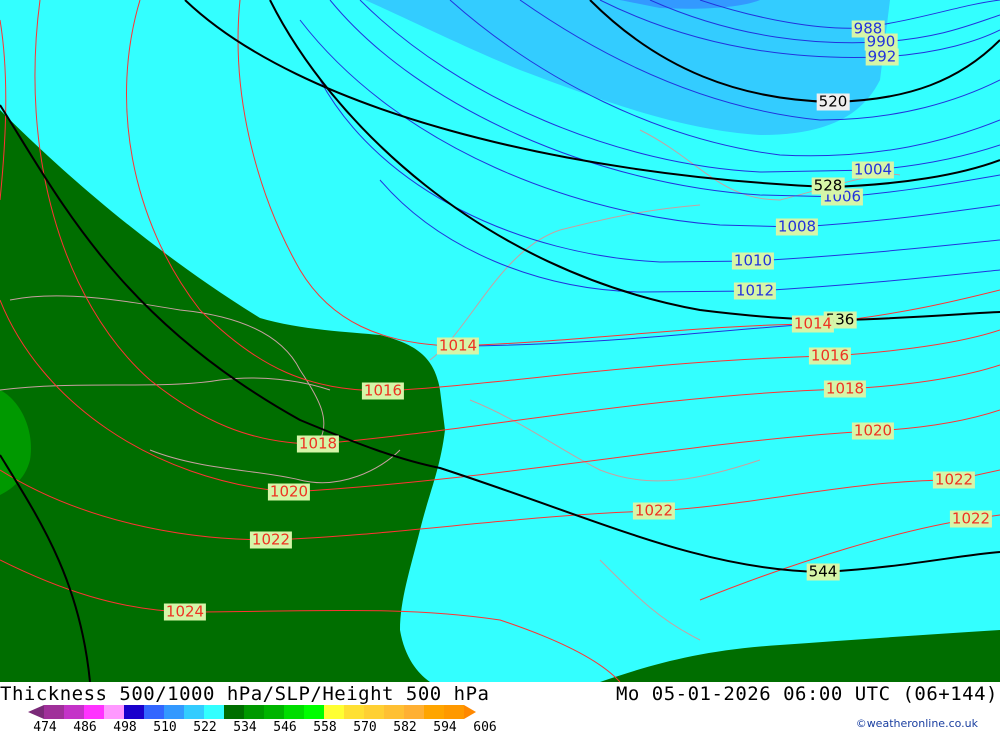 The width and height of the screenshot is (1000, 733). Describe the element at coordinates (45, 726) in the screenshot. I see `legend-tick-label: 474` at that location.